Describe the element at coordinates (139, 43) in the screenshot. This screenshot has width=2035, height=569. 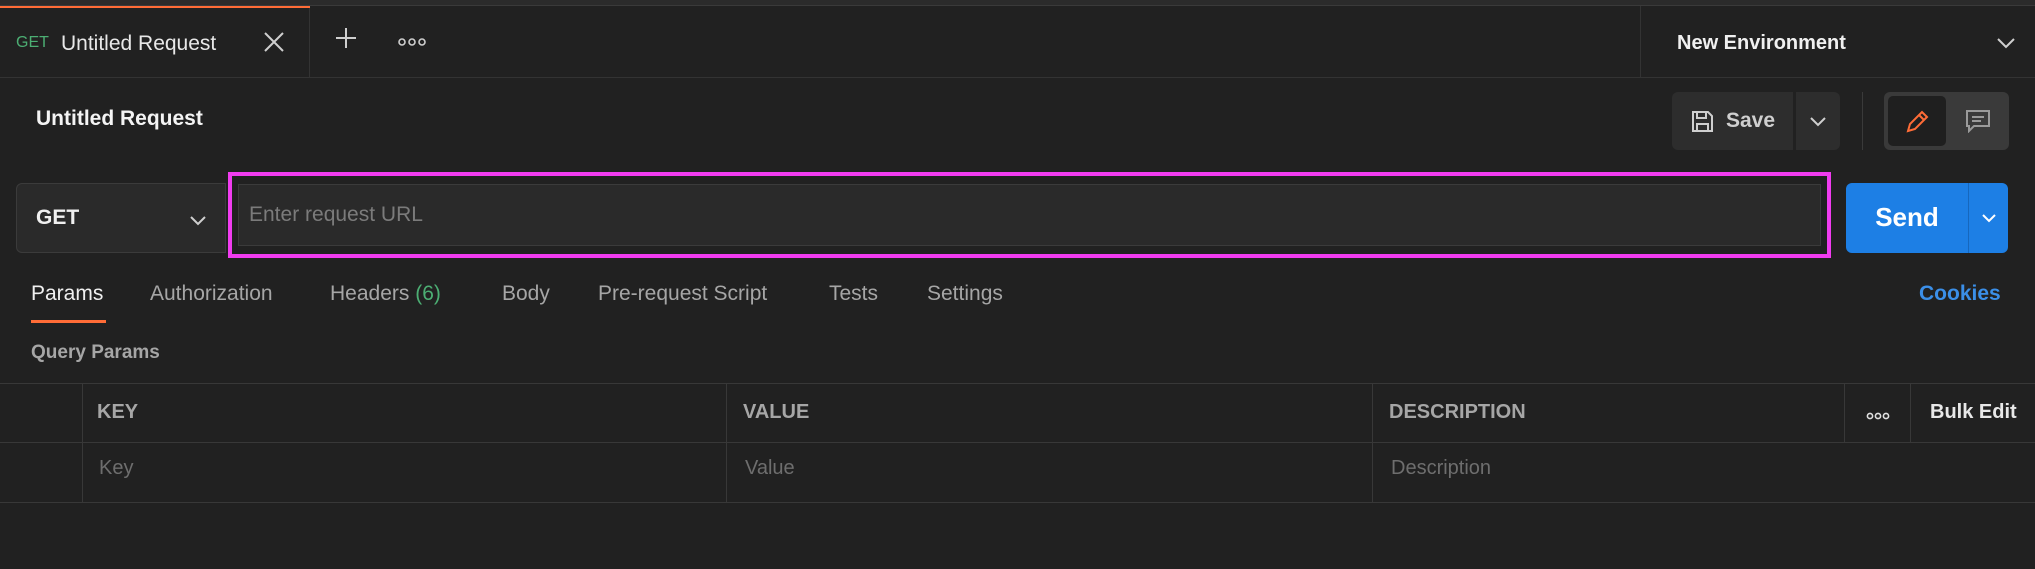
I see `tab-title: Untitled Request` at that location.